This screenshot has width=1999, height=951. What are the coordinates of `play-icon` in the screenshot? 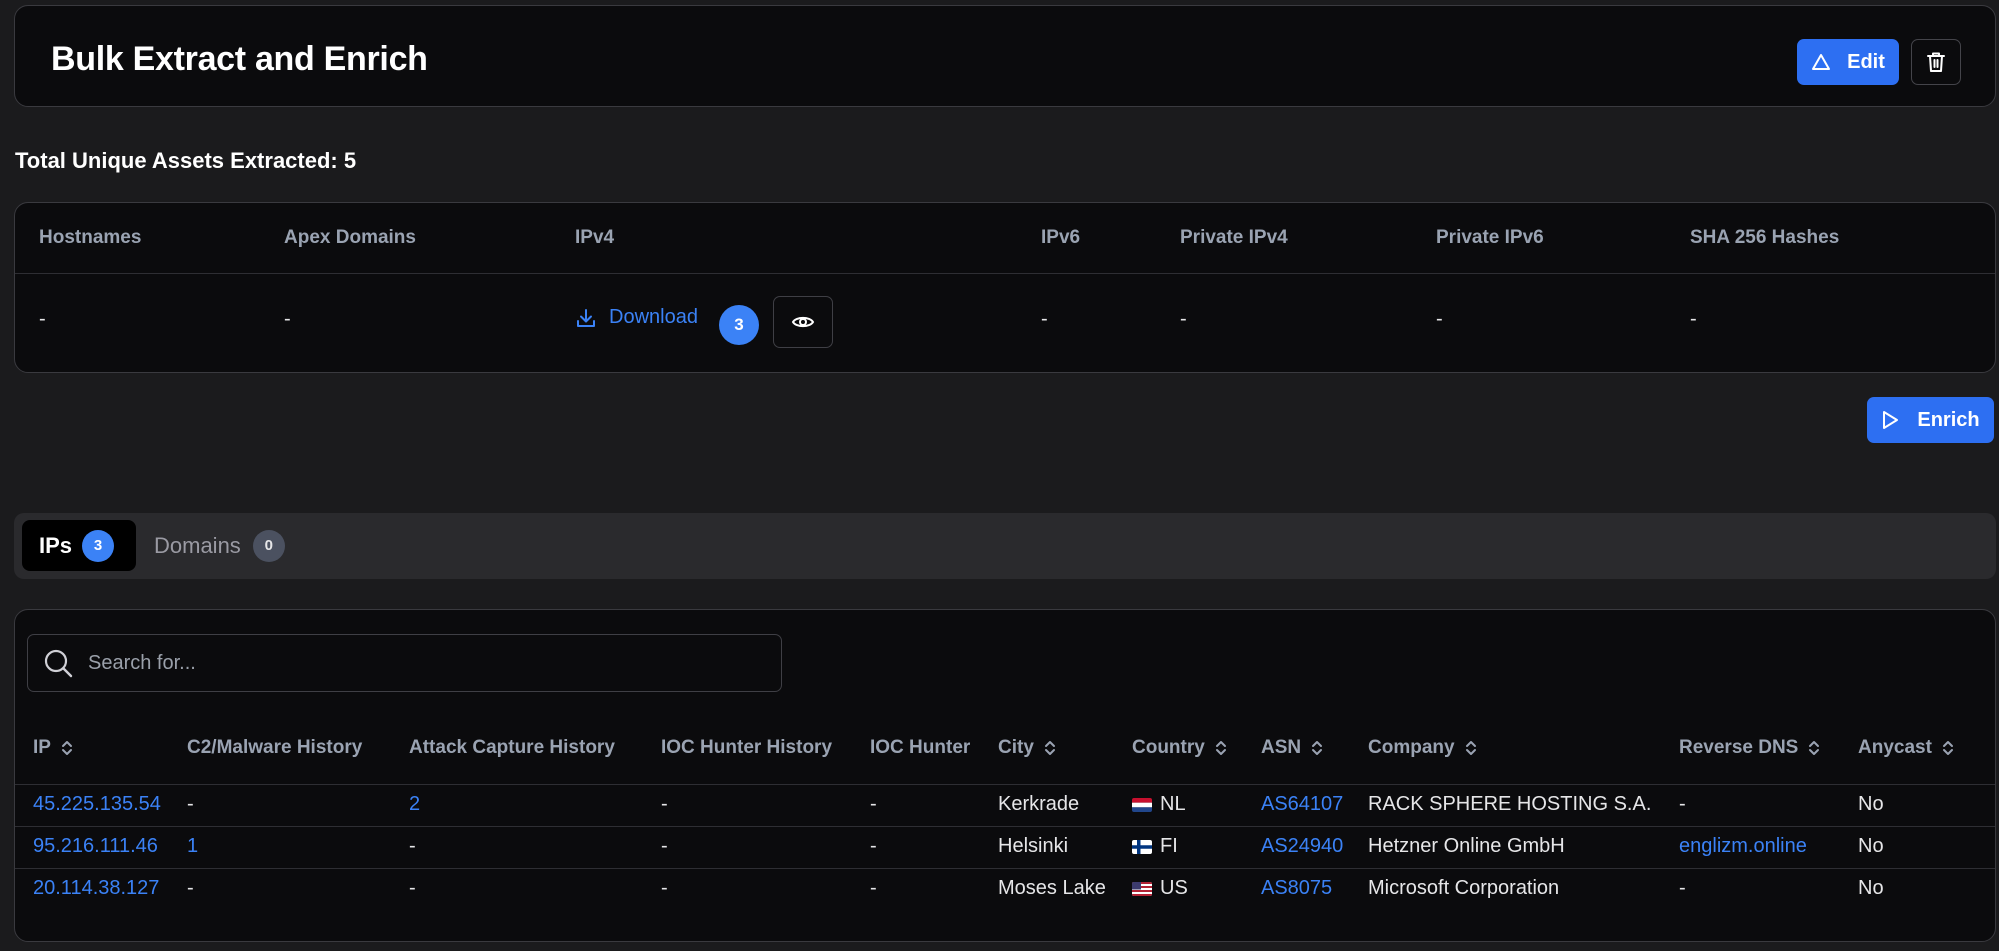 It's located at (1891, 420).